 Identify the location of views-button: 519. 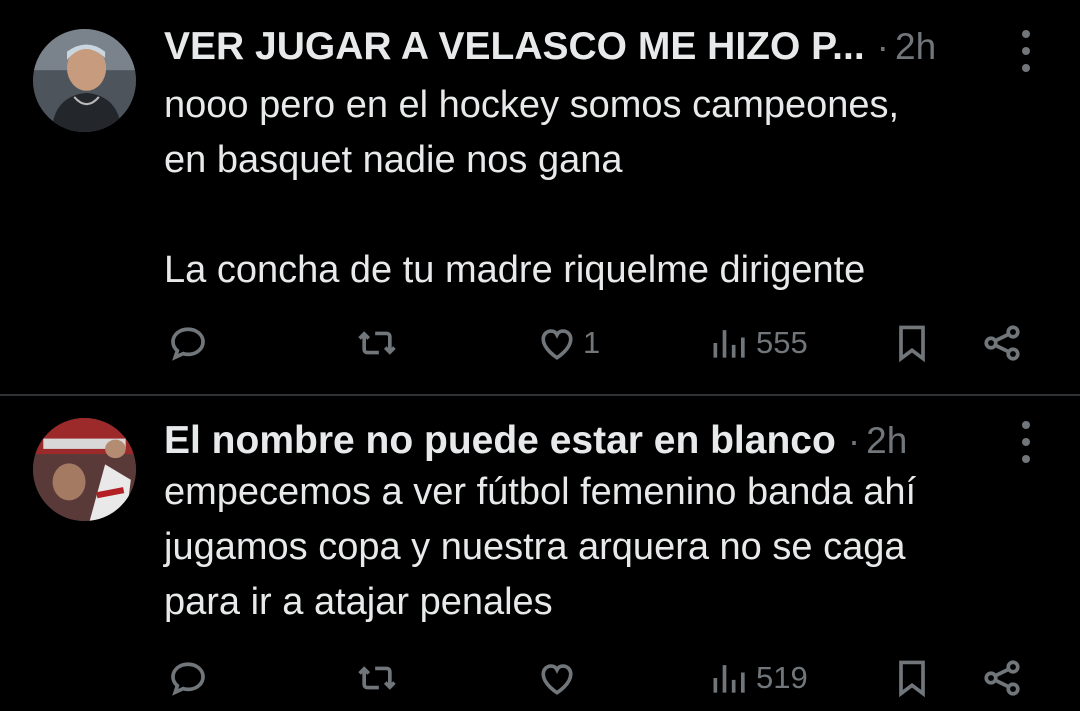
(758, 678).